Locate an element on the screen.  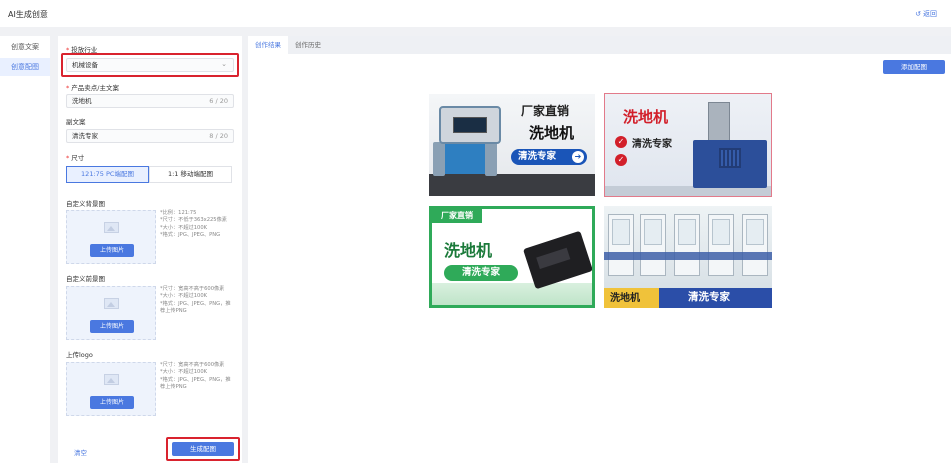
result-image-4: 洗地机 清洗专家 is located at coordinates (688, 257).